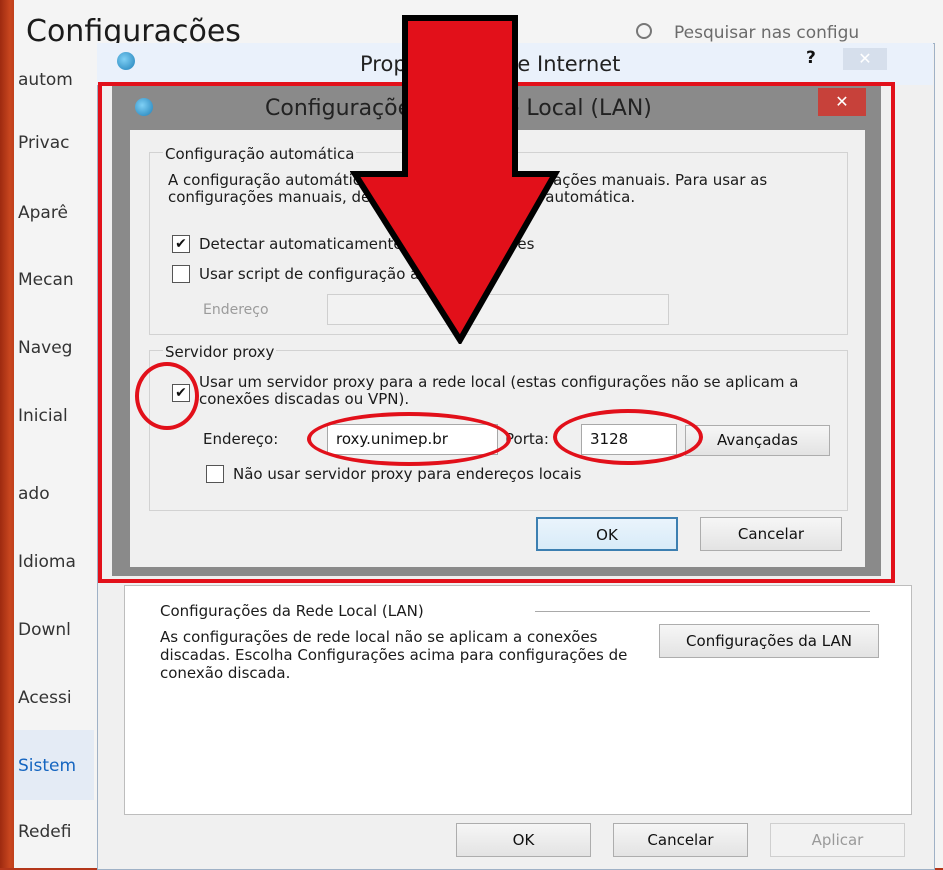 The image size is (943, 870). Describe the element at coordinates (680, 840) in the screenshot. I see `internet-options-cancel-button: Cancelar` at that location.